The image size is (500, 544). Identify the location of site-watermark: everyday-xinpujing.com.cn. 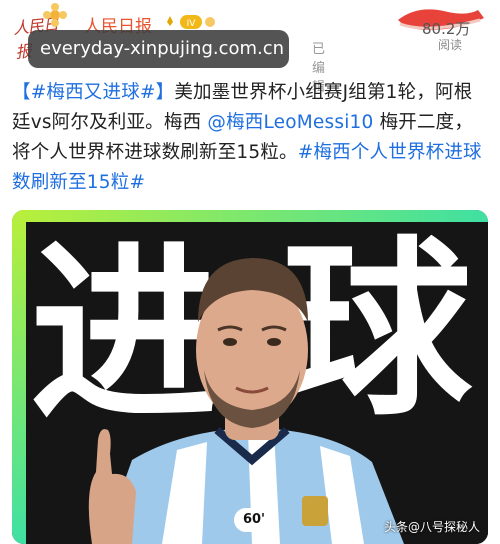
(158, 49).